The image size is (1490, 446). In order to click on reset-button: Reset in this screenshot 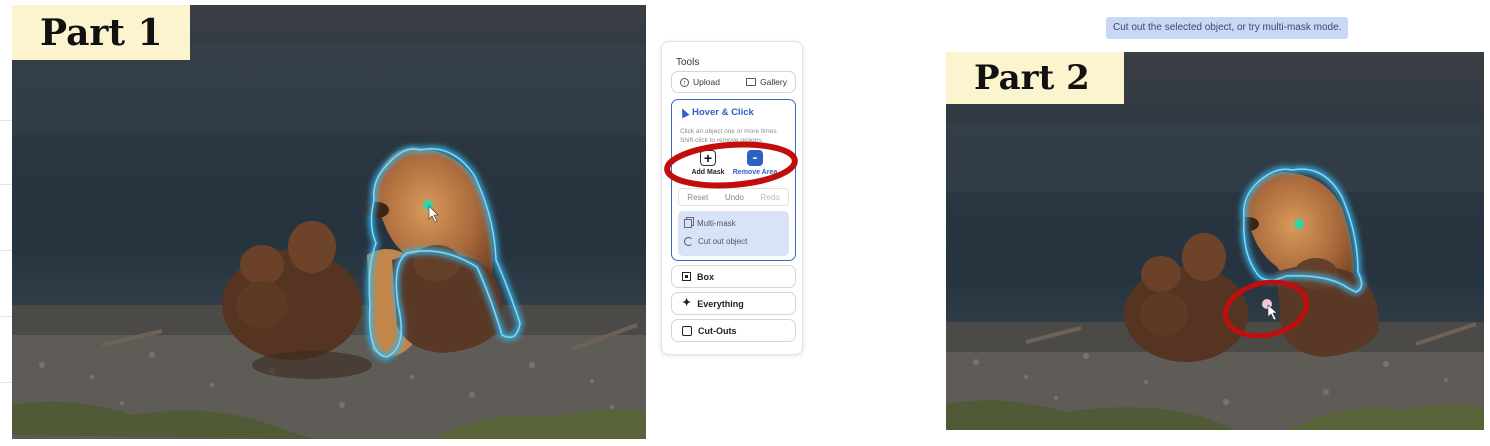, I will do `click(697, 197)`.